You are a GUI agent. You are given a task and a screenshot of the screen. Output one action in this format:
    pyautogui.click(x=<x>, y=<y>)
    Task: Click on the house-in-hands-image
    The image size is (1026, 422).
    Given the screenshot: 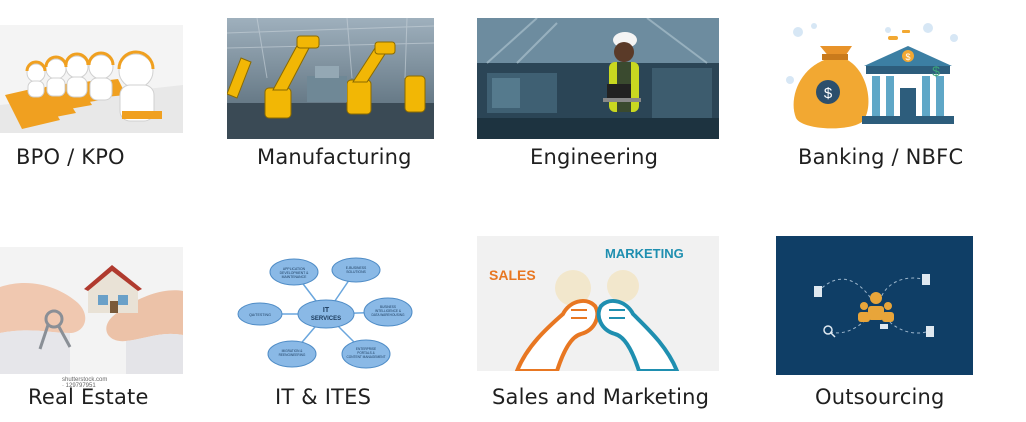 What is the action you would take?
    pyautogui.click(x=91, y=310)
    